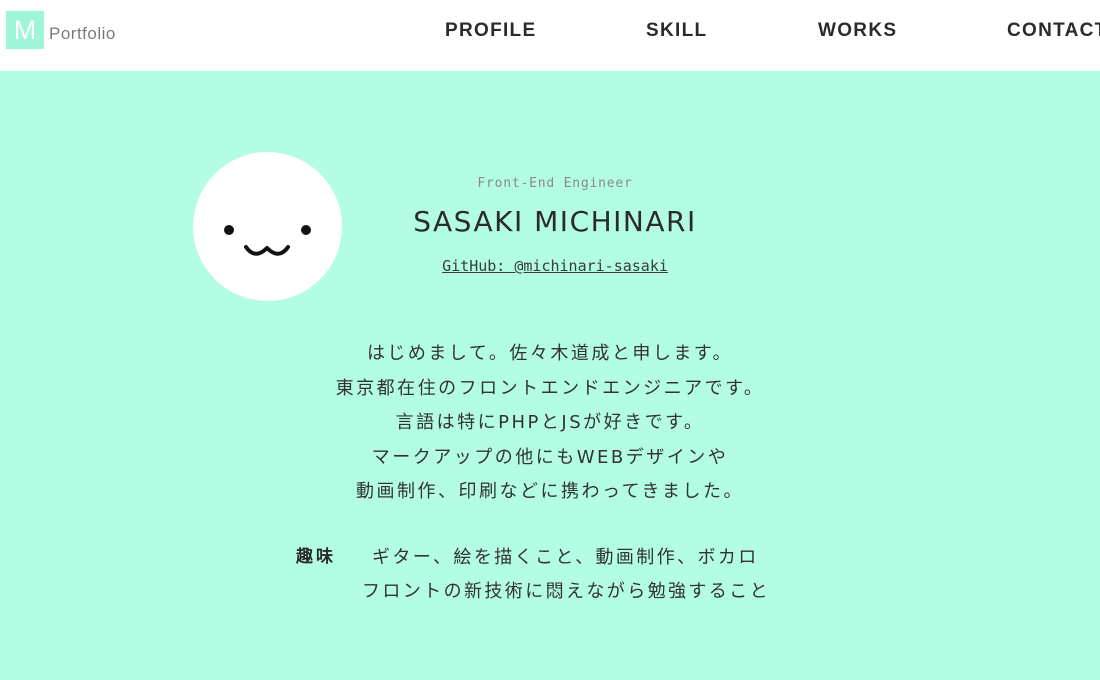 The height and width of the screenshot is (680, 1100). I want to click on profile-name: SASAKI MICHINARI, so click(555, 221).